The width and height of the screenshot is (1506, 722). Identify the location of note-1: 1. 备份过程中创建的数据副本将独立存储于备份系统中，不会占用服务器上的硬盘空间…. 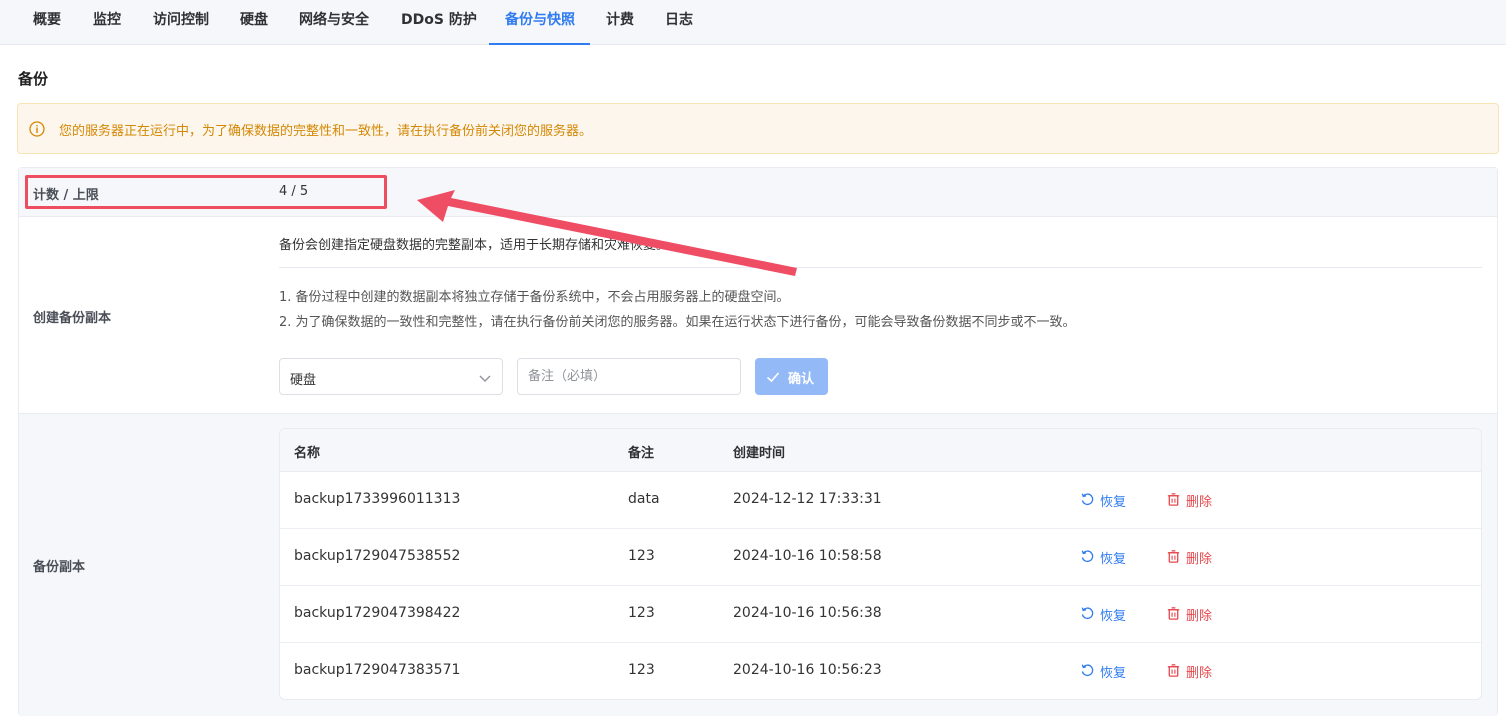
(534, 297).